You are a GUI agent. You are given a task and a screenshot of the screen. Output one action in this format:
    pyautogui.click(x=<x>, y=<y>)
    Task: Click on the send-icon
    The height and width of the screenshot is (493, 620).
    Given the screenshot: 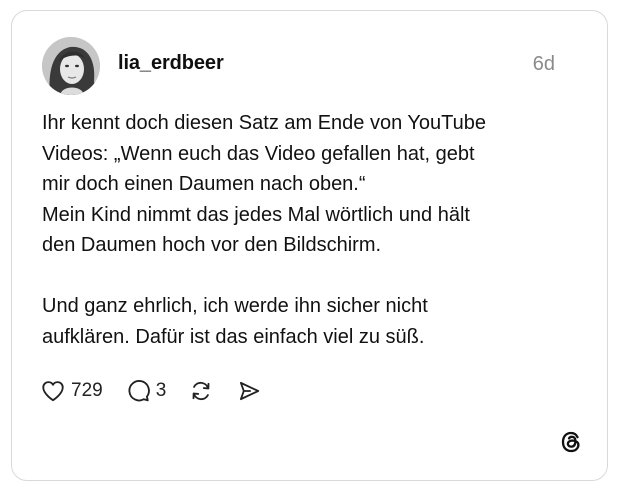 What is the action you would take?
    pyautogui.click(x=250, y=391)
    